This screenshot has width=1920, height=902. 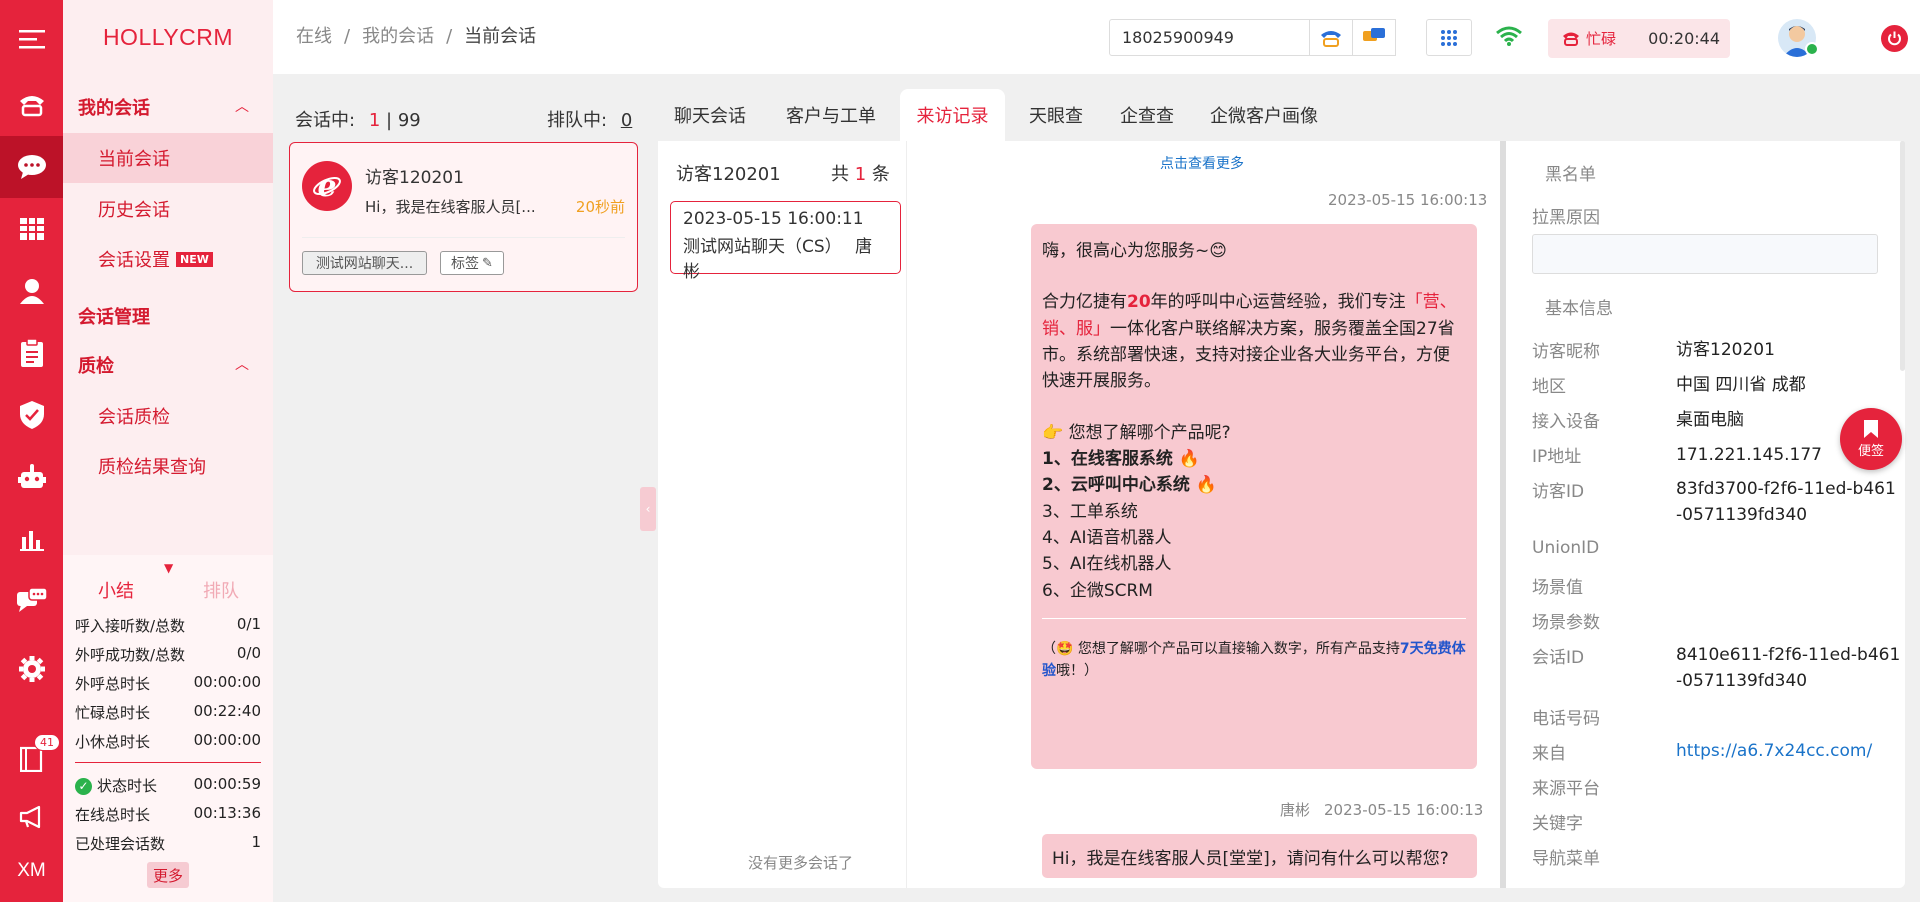 What do you see at coordinates (168, 654) in the screenshot?
I see `stat-row: 外呼成功数/总数 0/0` at bounding box center [168, 654].